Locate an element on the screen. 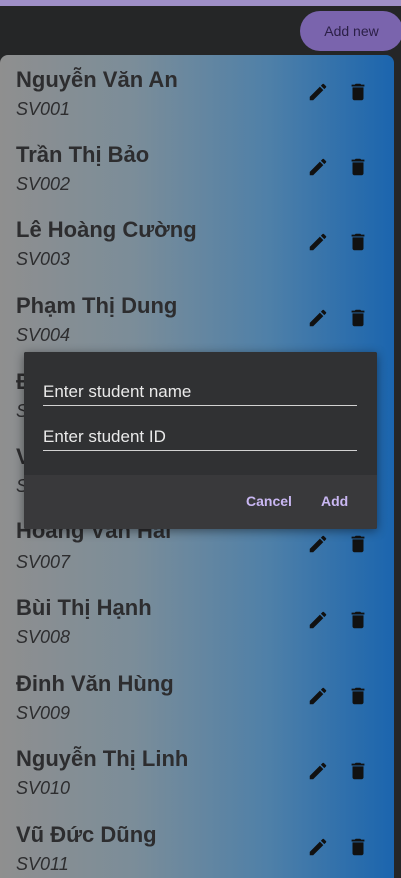 This screenshot has width=401, height=878. student-id-field is located at coordinates (200, 434).